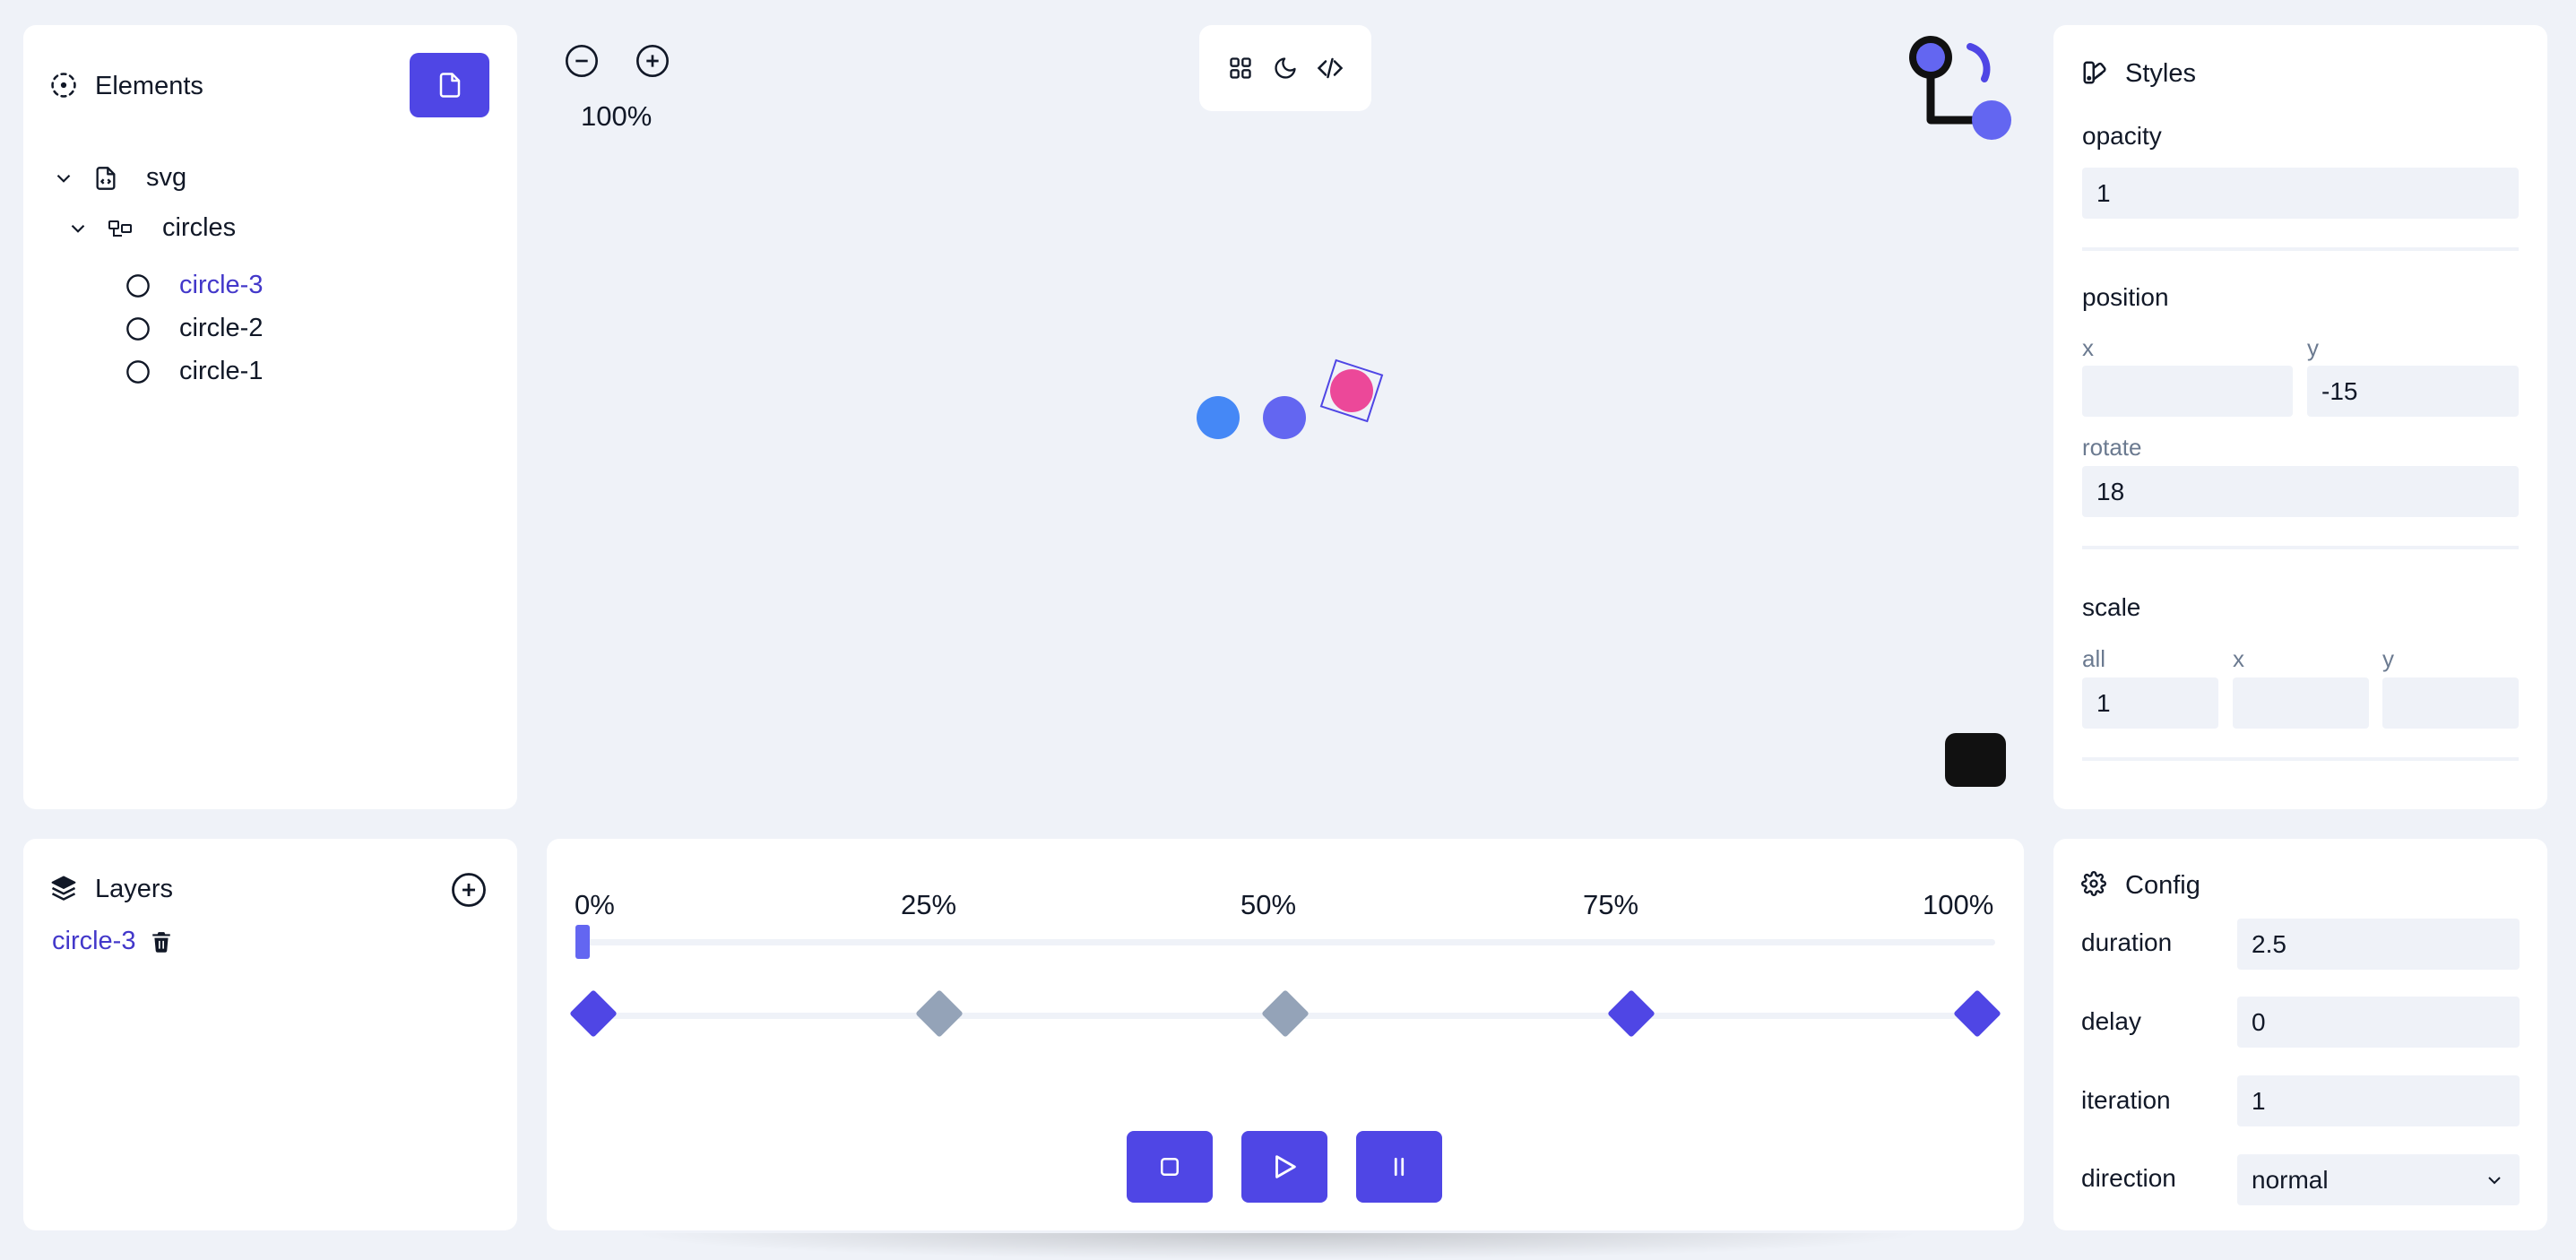 Image resolution: width=2576 pixels, height=1260 pixels. Describe the element at coordinates (2313, 347) in the screenshot. I see `position-y-label: y` at that location.